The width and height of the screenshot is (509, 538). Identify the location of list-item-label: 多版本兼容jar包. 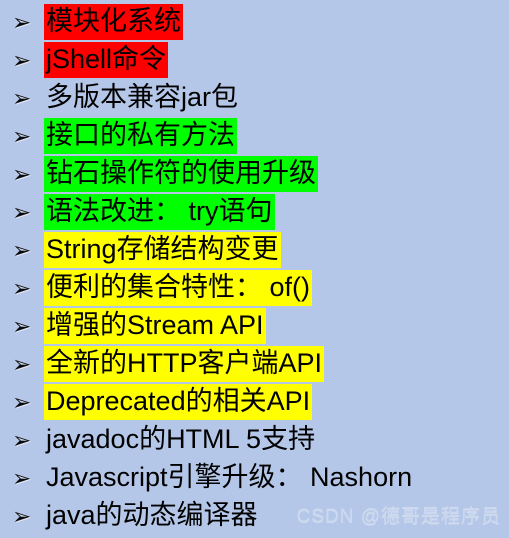
(142, 97).